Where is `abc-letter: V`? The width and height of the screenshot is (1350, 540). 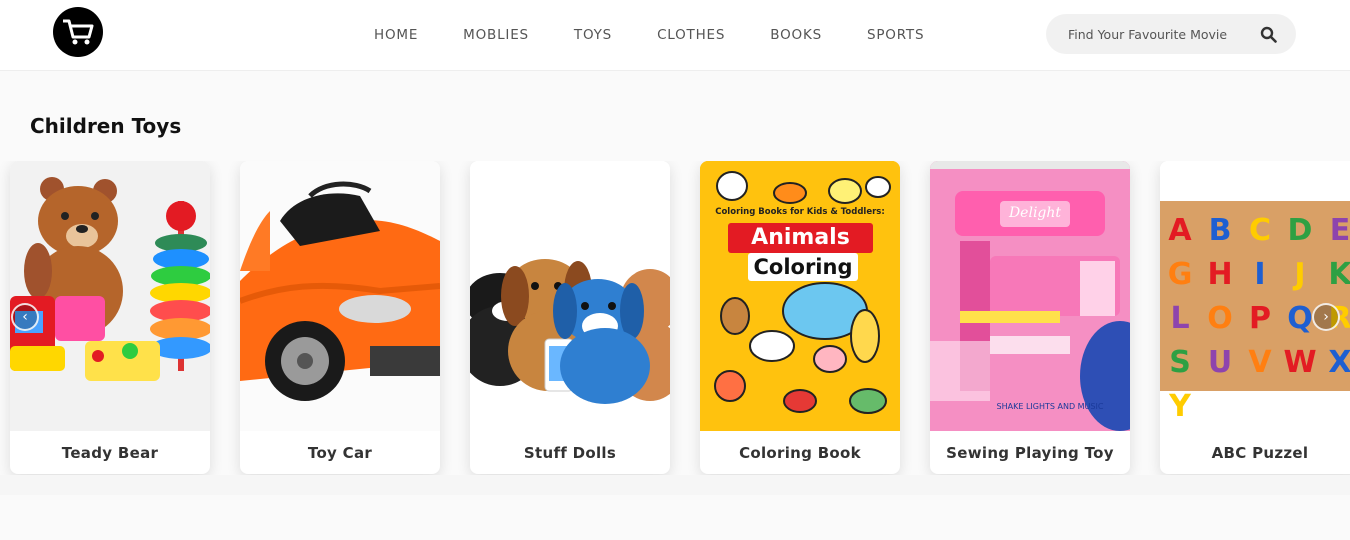 abc-letter: V is located at coordinates (1260, 362).